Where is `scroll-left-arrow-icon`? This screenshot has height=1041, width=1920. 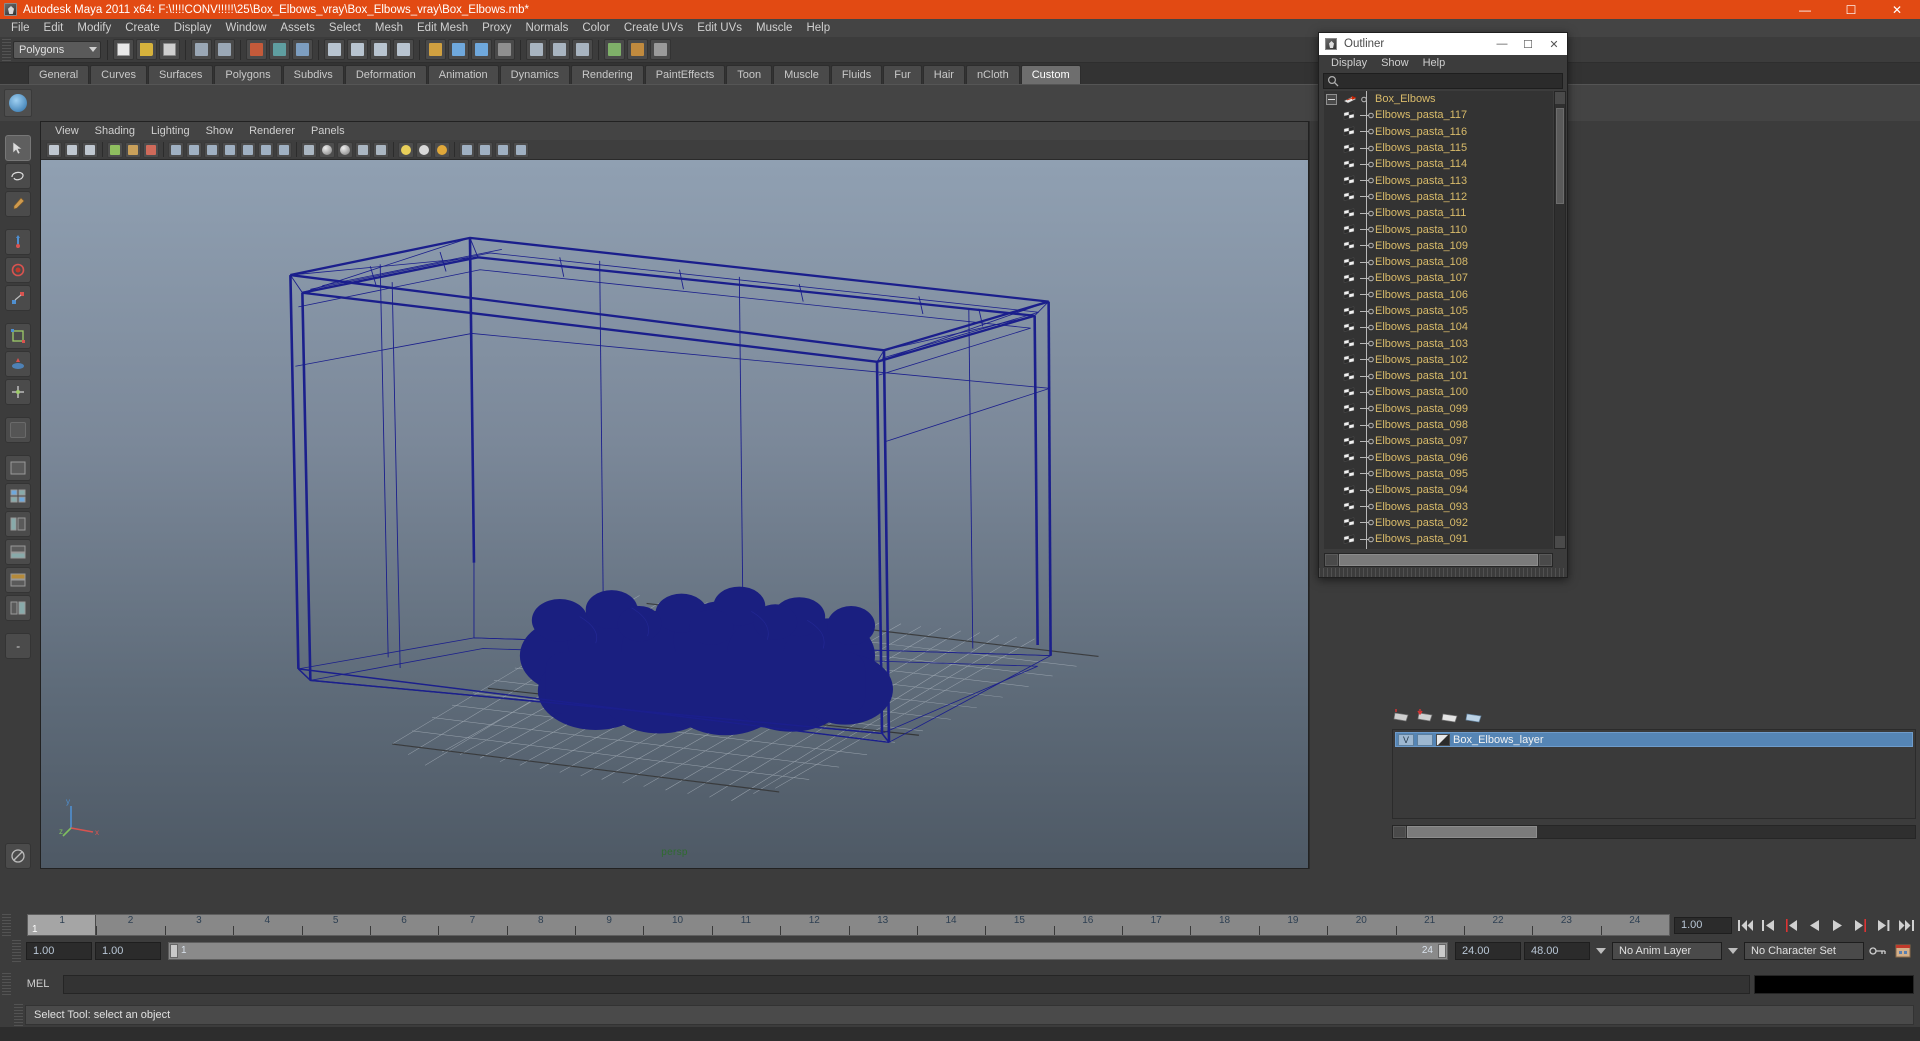
scroll-left-arrow-icon is located at coordinates (1399, 832).